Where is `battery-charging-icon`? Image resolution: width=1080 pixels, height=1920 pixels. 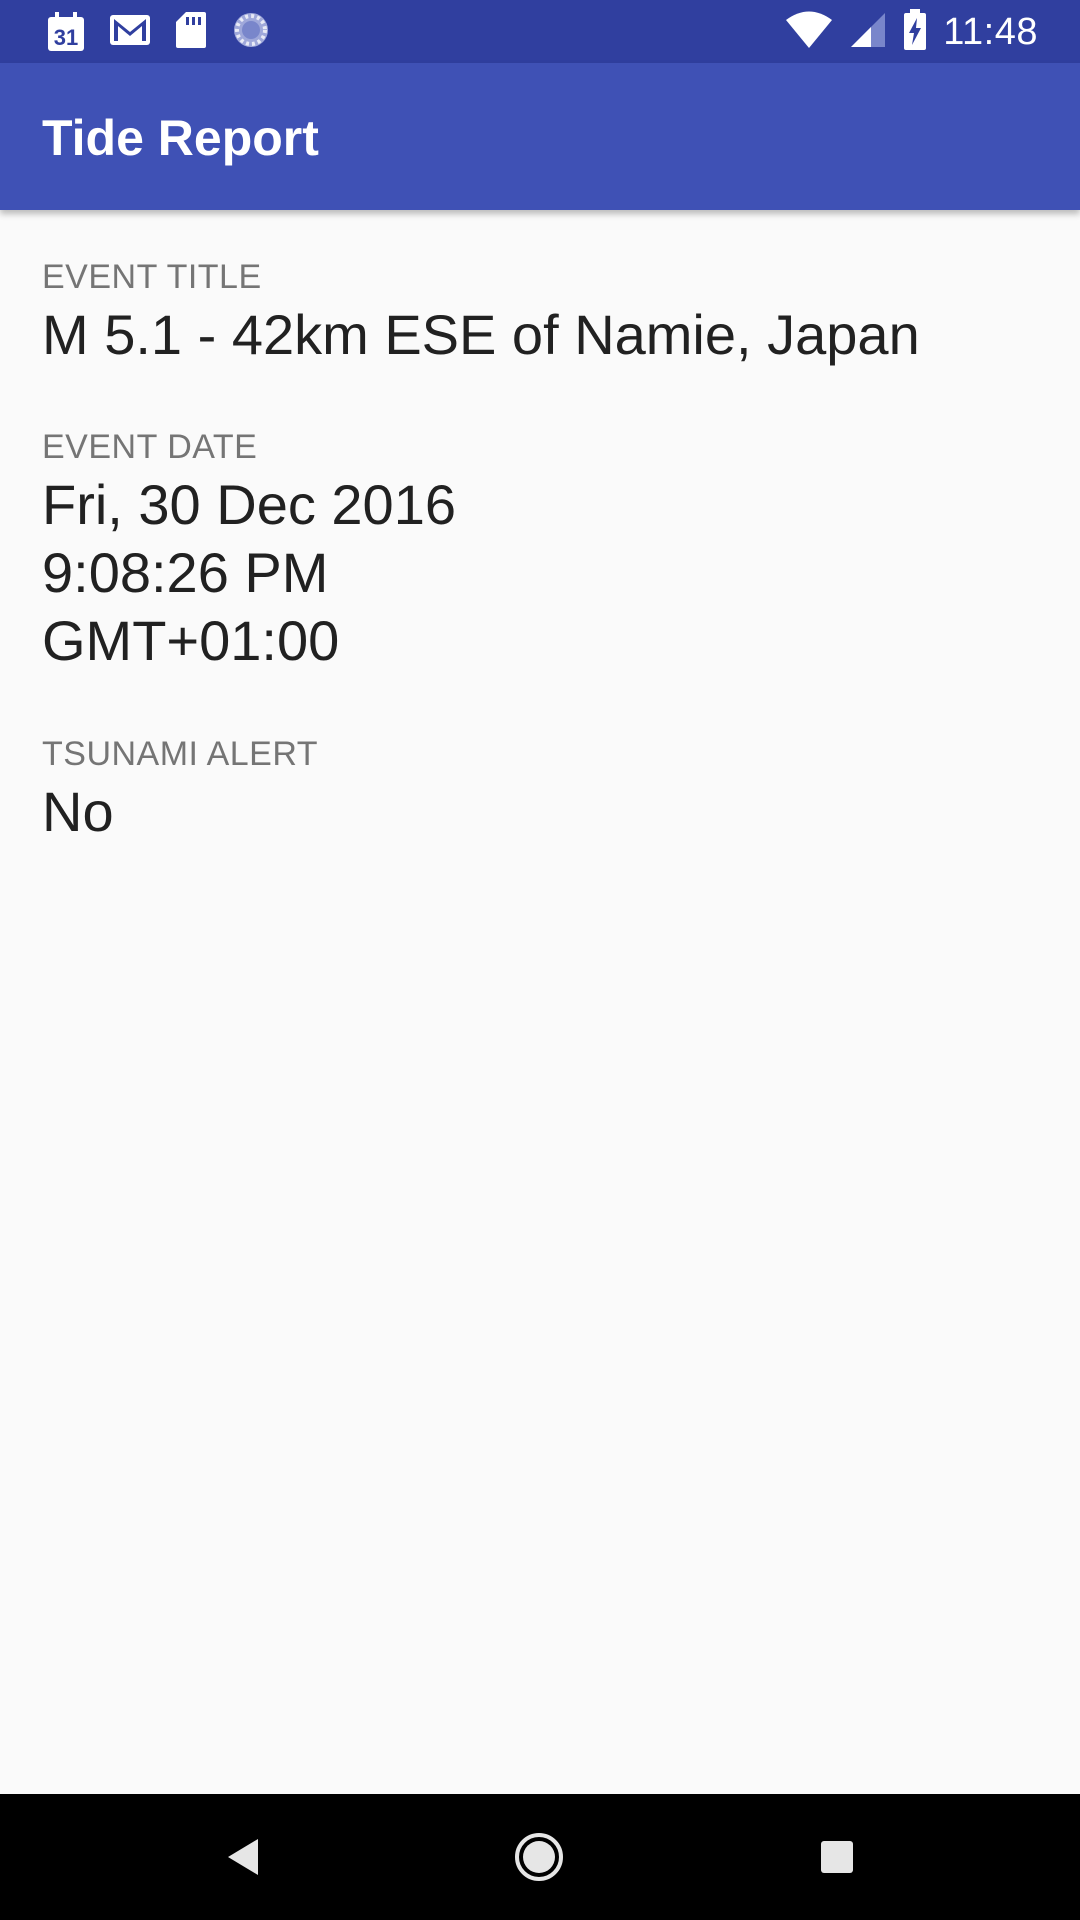
battery-charging-icon is located at coordinates (915, 32).